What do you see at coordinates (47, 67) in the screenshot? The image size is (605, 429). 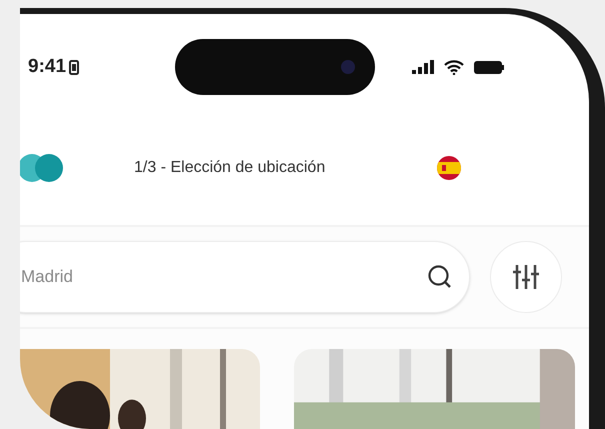 I see `status-time: 9:41` at bounding box center [47, 67].